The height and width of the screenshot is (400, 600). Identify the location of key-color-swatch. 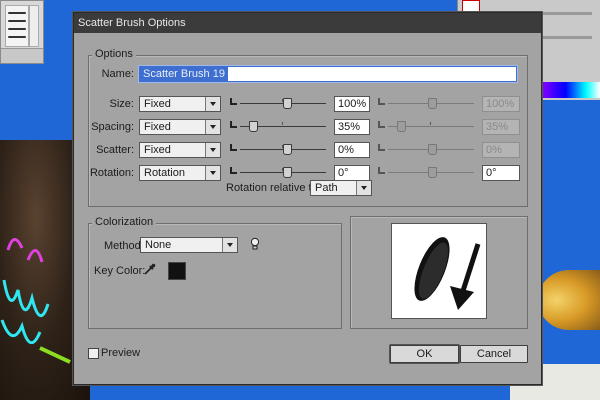
(177, 271).